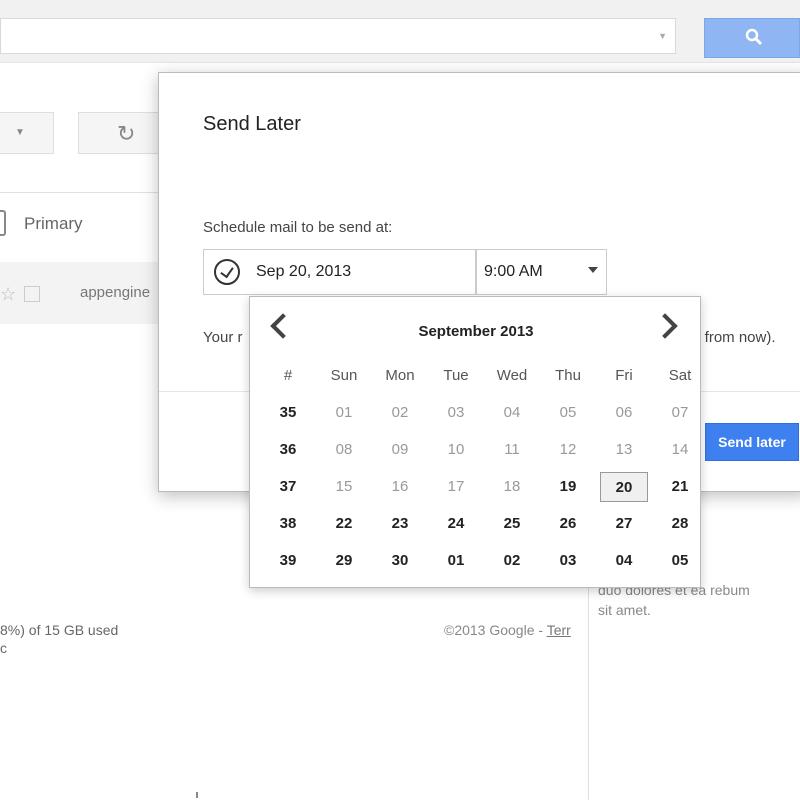 This screenshot has width=800, height=800. Describe the element at coordinates (227, 272) in the screenshot. I see `clock-icon` at that location.